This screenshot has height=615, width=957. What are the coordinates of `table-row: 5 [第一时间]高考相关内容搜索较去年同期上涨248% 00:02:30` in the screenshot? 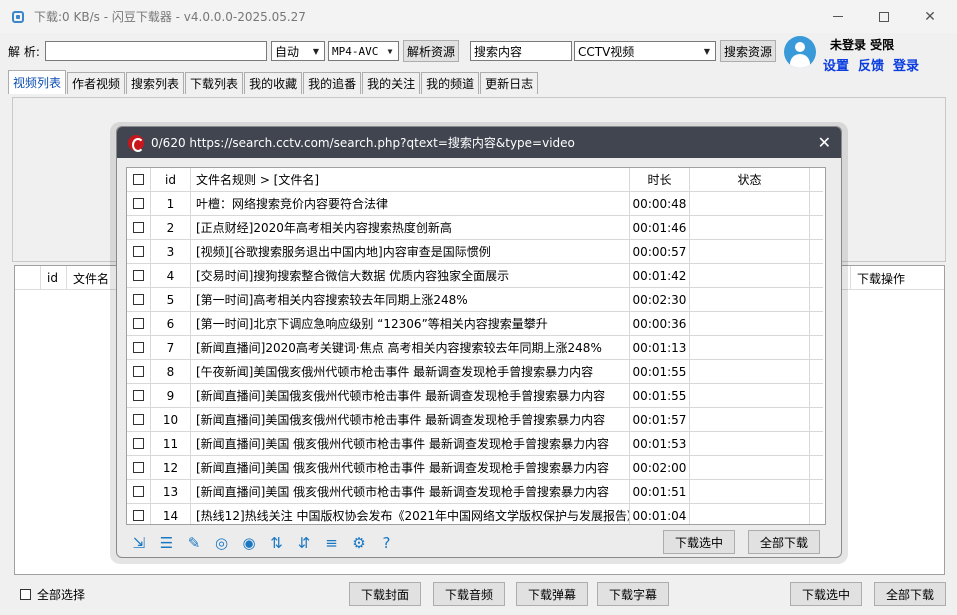 It's located at (476, 300).